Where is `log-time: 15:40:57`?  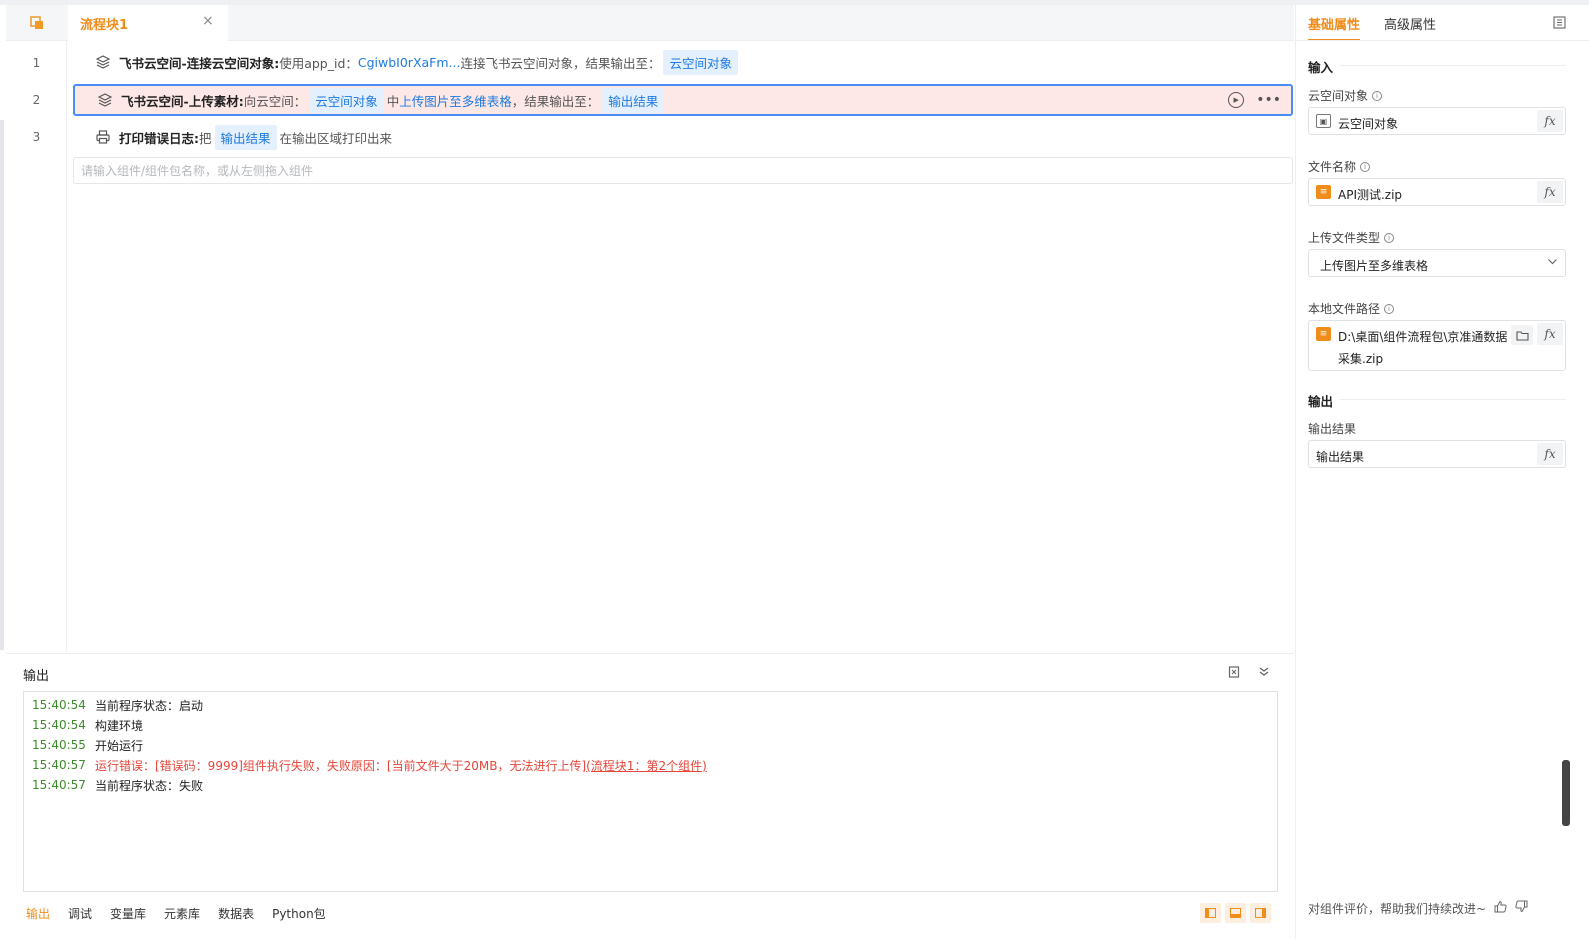 log-time: 15:40:57 is located at coordinates (59, 785).